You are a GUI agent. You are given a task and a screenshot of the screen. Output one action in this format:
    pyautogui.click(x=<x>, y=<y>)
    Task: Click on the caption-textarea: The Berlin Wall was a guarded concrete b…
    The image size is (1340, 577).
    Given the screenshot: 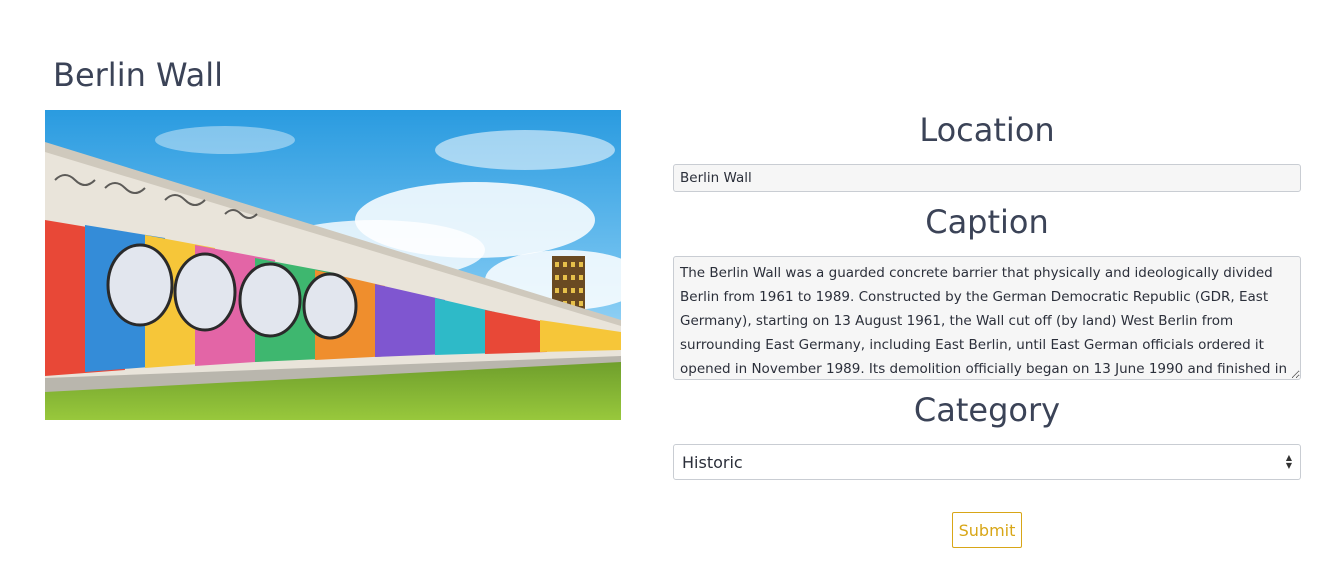 What is the action you would take?
    pyautogui.click(x=987, y=318)
    